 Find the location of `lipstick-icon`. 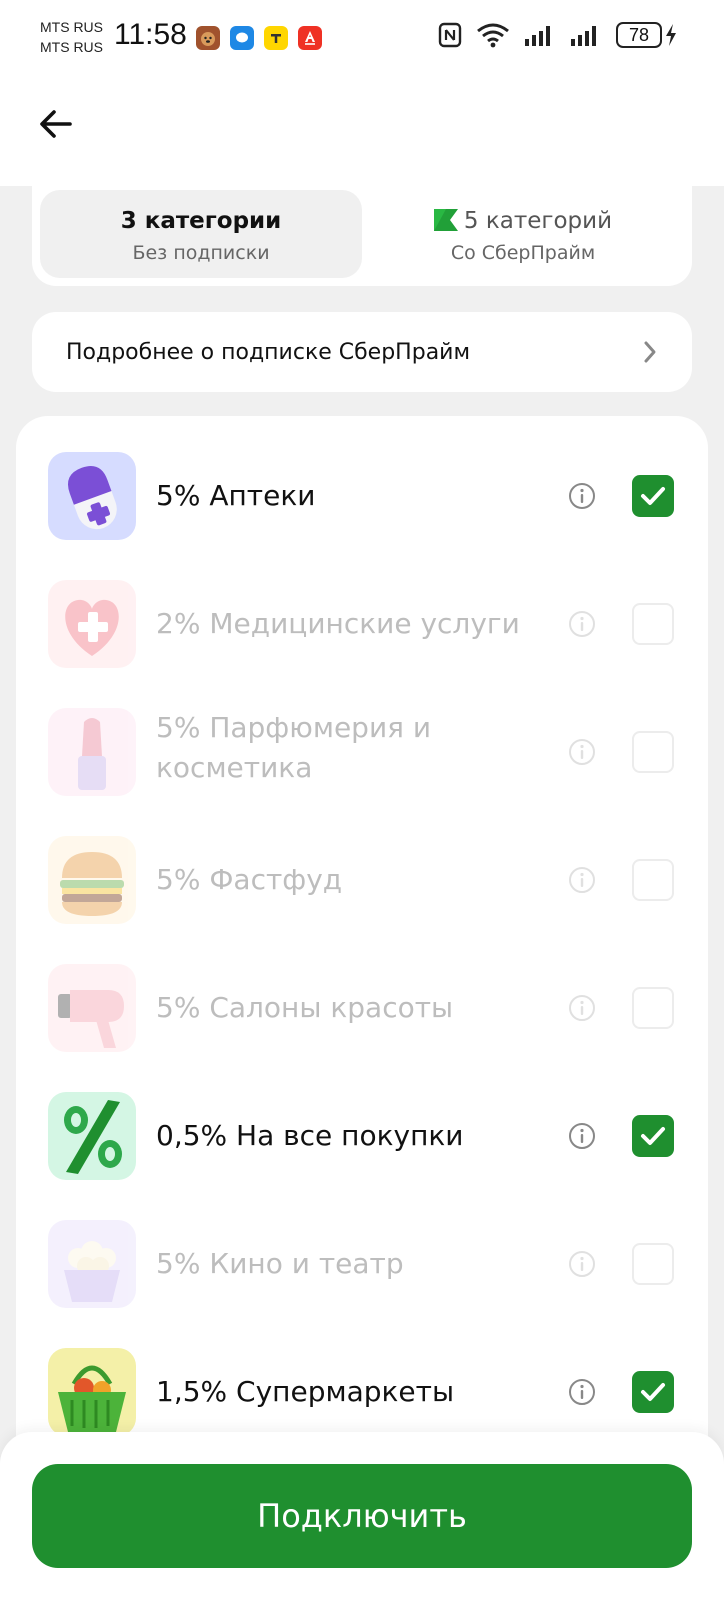

lipstick-icon is located at coordinates (92, 752).